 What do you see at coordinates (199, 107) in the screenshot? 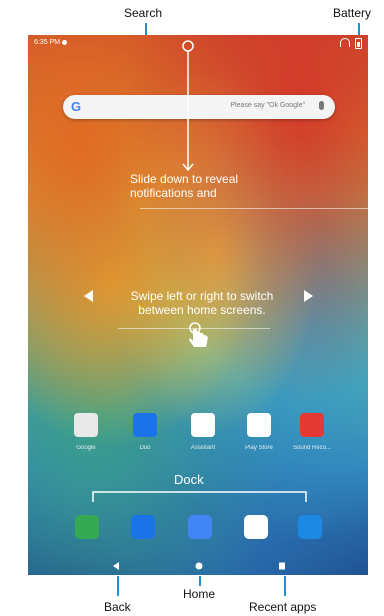
I see `google-search-bar: G Please say "Ok Google"` at bounding box center [199, 107].